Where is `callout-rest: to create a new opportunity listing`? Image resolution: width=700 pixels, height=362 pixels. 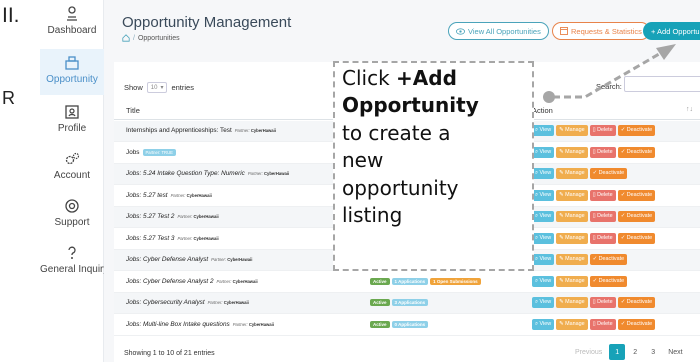
callout-rest: to create a new opportunity listing is located at coordinates (400, 174).